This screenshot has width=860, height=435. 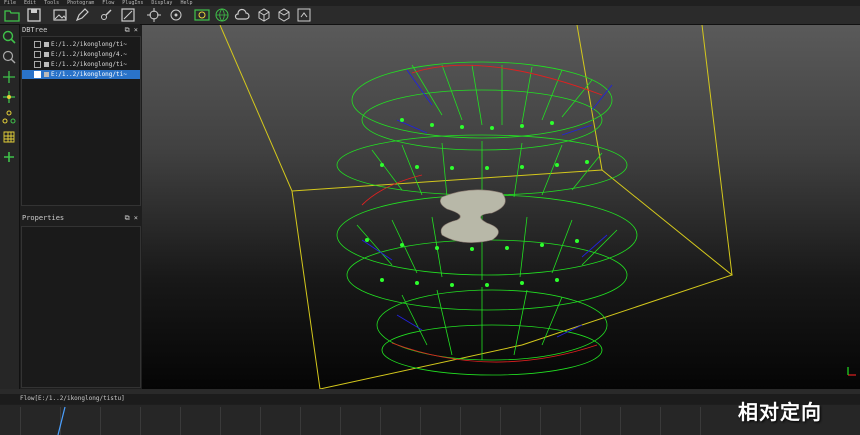 I want to click on add-icon, so click(x=9, y=157).